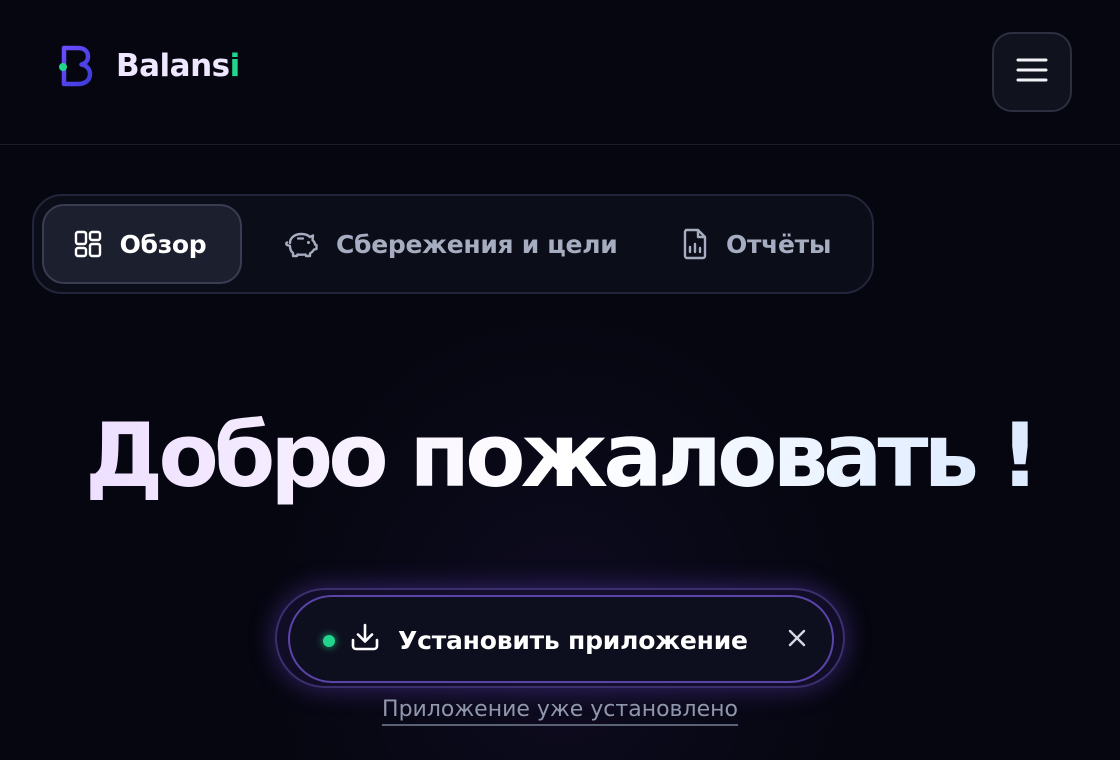  Describe the element at coordinates (477, 244) in the screenshot. I see `tab-savings-goals-label: Сбережения и цели` at that location.